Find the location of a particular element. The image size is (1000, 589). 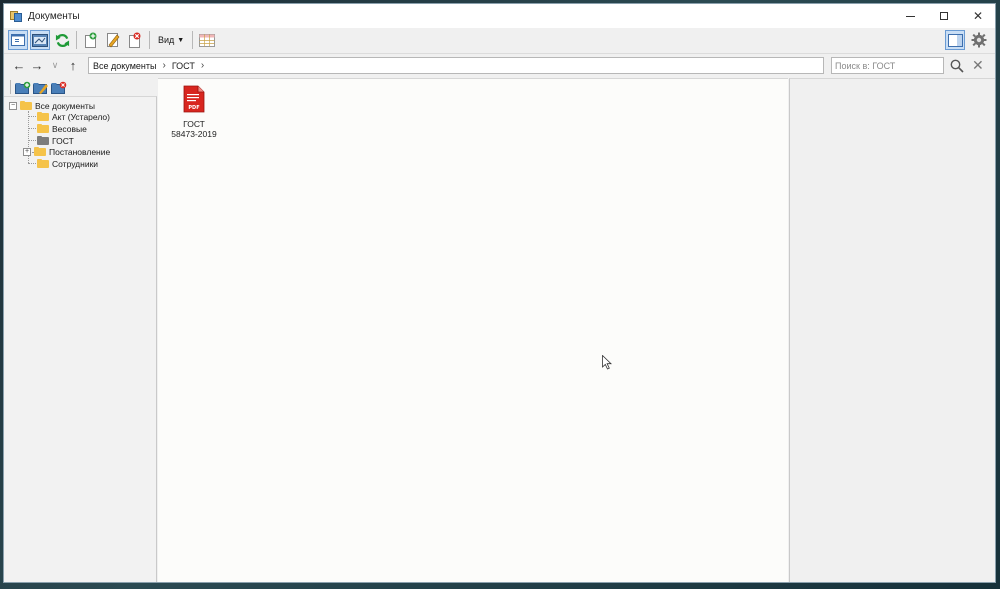

address-bar: ← → ∨ ↑ Все документы › ГОСТ › ✕ is located at coordinates (499, 65).